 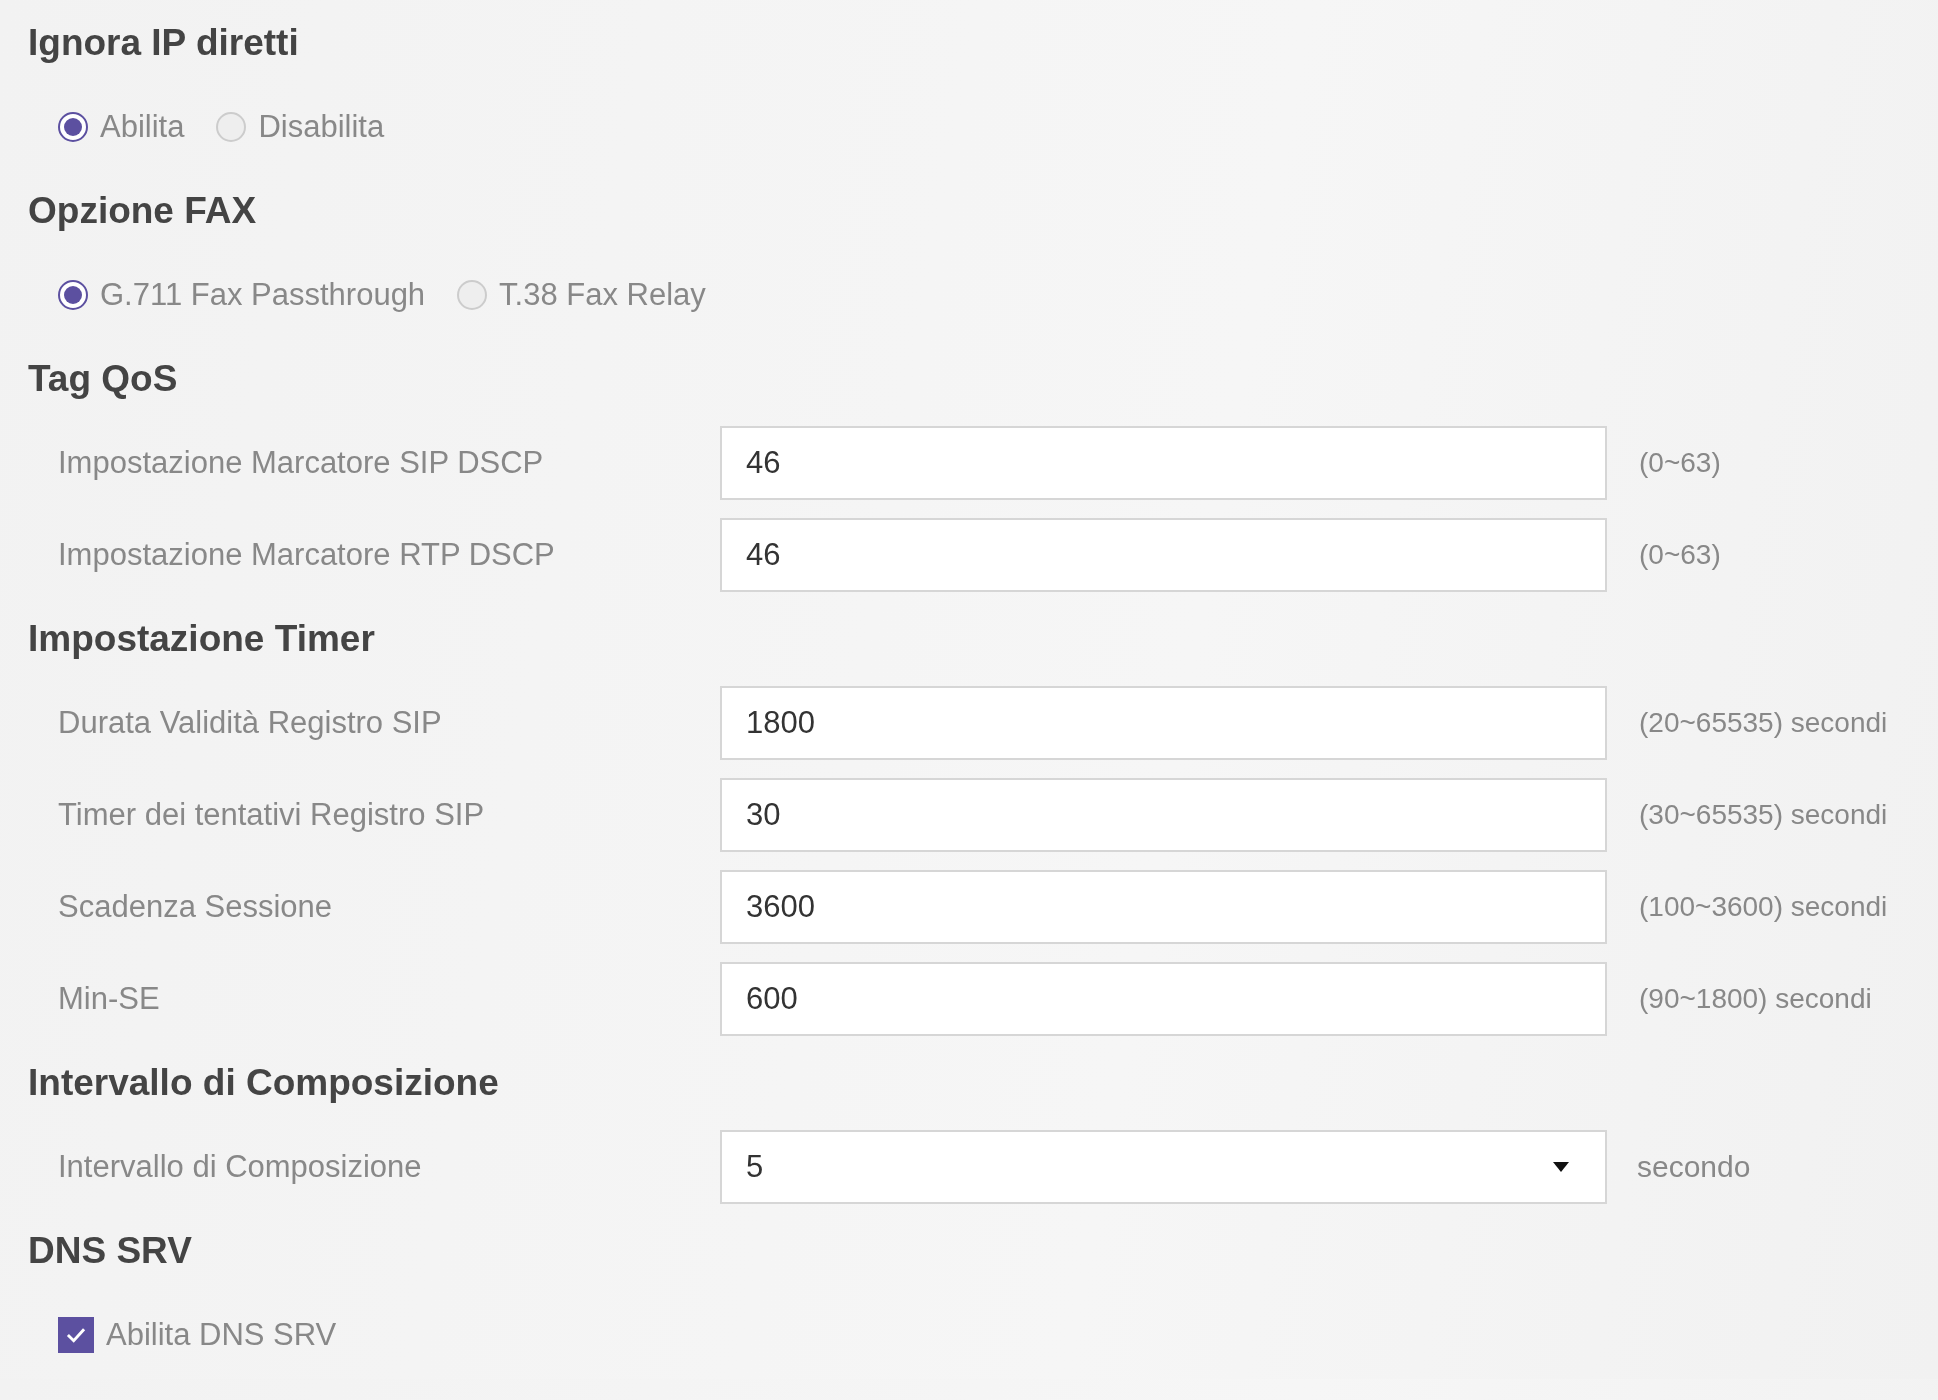 What do you see at coordinates (76, 1335) in the screenshot?
I see `checkbox-icon` at bounding box center [76, 1335].